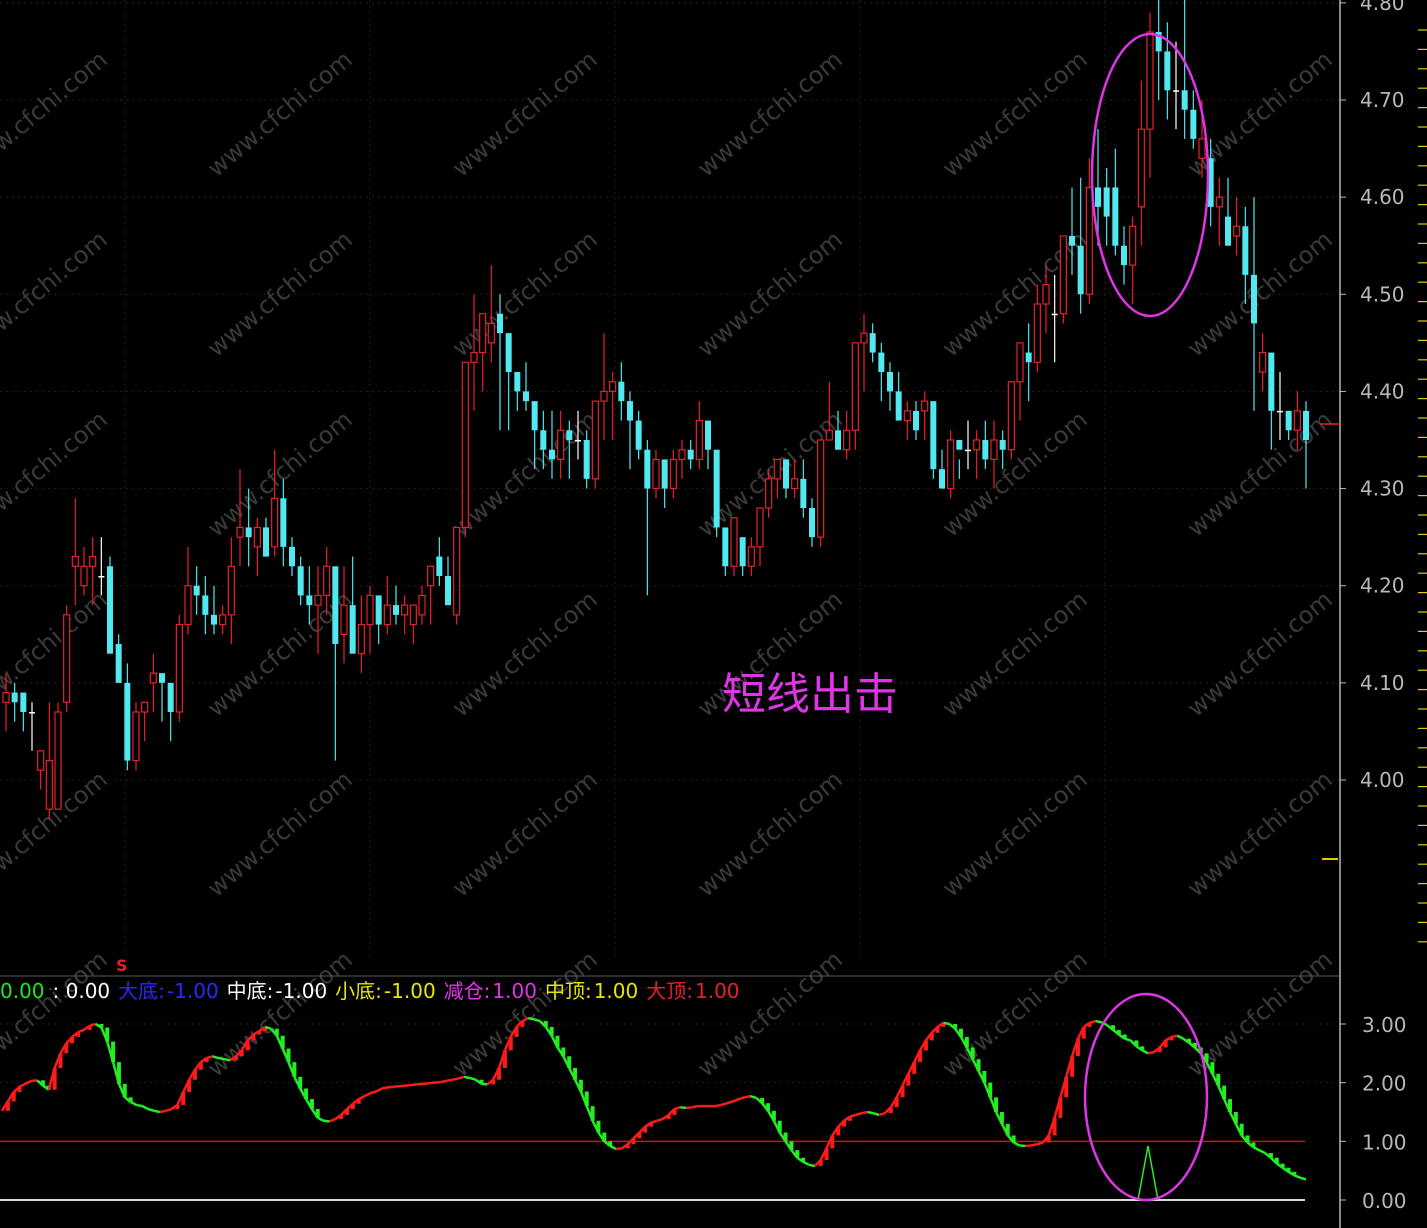 Image resolution: width=1427 pixels, height=1228 pixels. Describe the element at coordinates (1382, 586) in the screenshot. I see `price-tick-label: 4.20` at that location.